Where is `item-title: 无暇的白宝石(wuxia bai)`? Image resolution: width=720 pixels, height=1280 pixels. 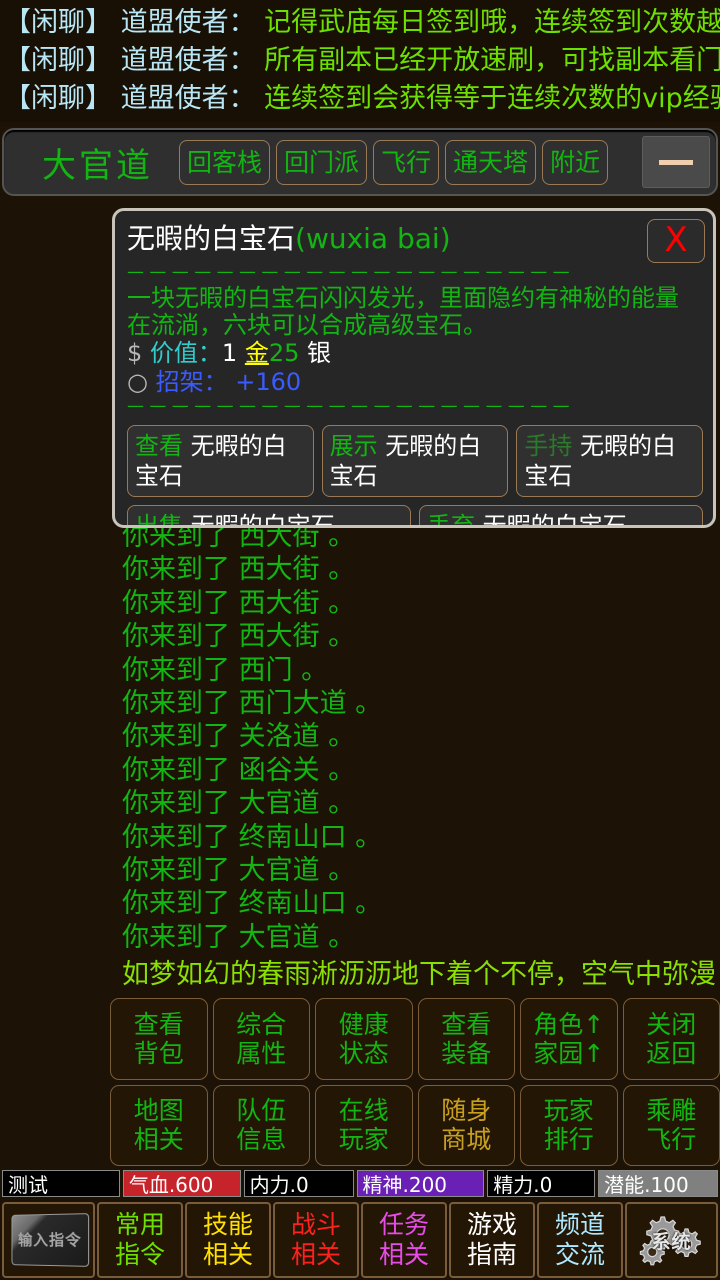 item-title: 无暇的白宝石(wuxia bai) is located at coordinates (387, 239).